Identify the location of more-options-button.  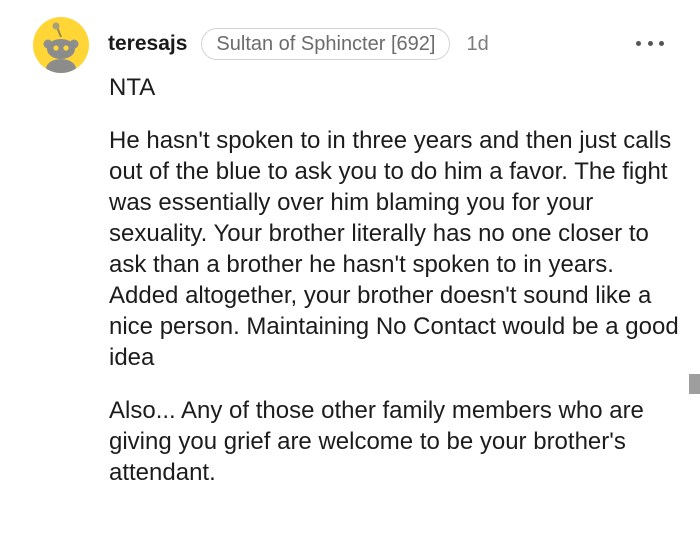
(650, 43).